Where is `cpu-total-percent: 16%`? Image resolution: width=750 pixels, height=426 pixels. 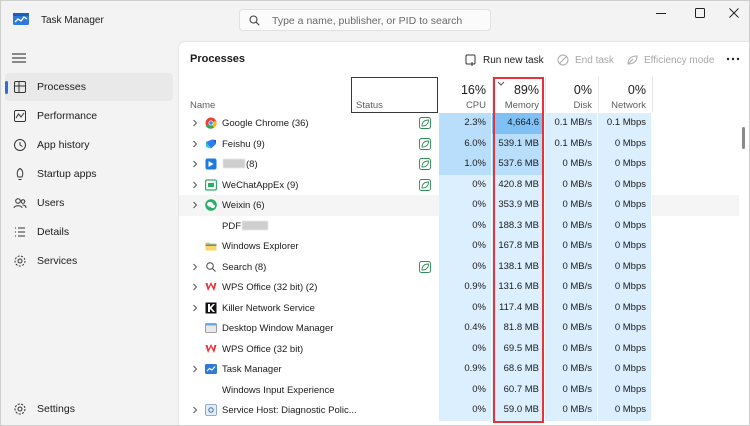
cpu-total-percent: 16% is located at coordinates (473, 90).